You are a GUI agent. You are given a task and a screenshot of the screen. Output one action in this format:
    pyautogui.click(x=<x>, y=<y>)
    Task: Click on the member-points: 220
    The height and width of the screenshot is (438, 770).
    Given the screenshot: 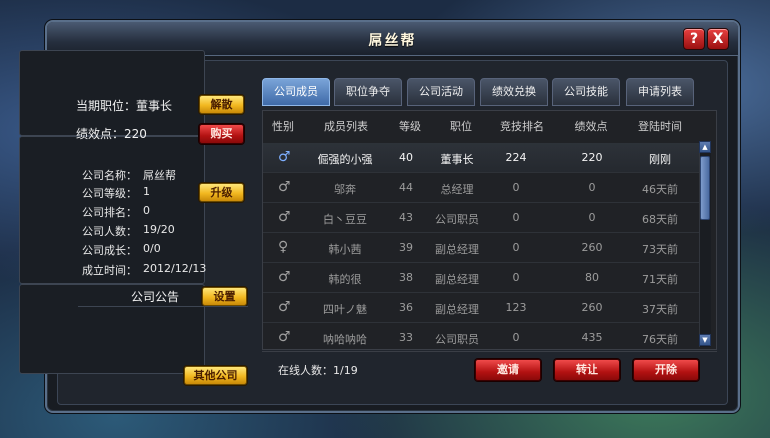 What is the action you would take?
    pyautogui.click(x=592, y=157)
    